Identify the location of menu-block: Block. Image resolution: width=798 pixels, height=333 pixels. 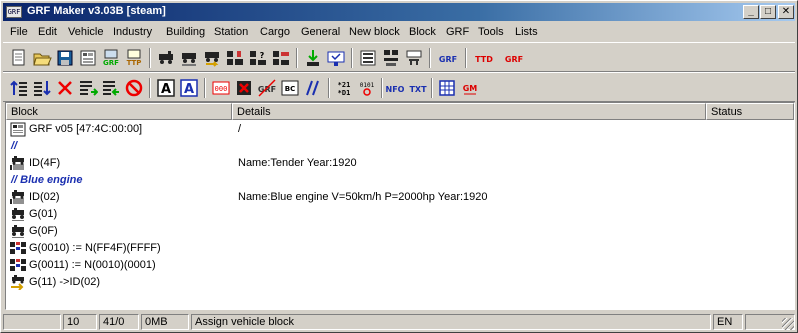
(422, 32).